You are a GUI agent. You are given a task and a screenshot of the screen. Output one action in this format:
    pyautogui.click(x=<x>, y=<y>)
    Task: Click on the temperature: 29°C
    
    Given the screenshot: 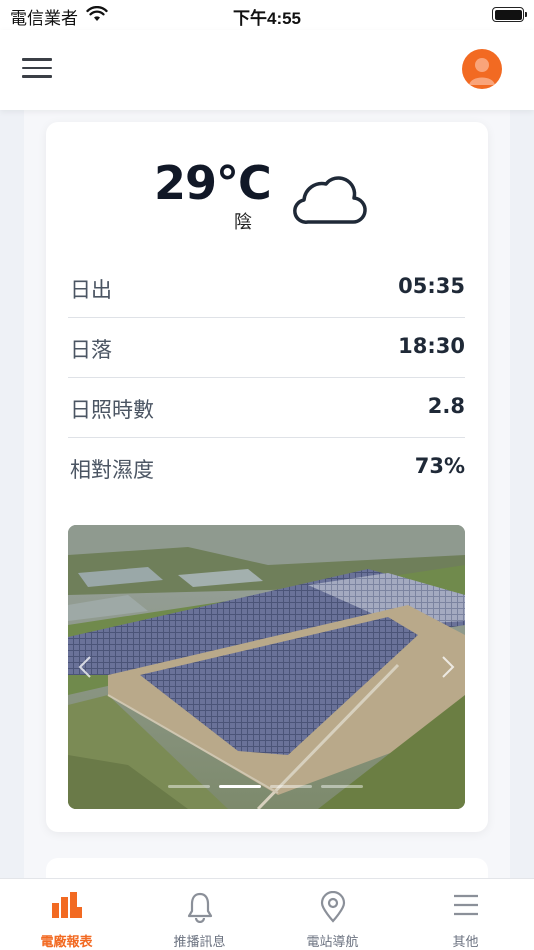 What is the action you would take?
    pyautogui.click(x=213, y=183)
    